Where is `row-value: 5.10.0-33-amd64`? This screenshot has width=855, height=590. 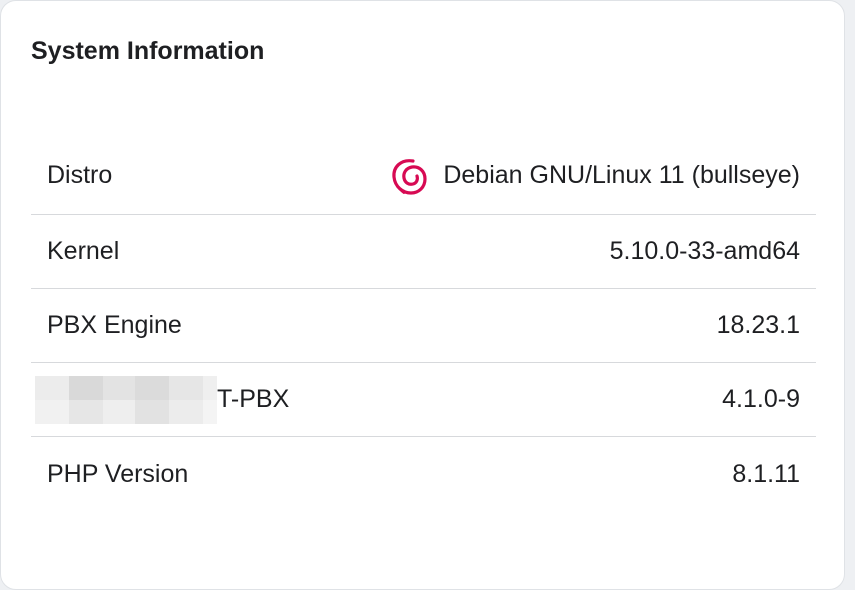
row-value: 5.10.0-33-amd64 is located at coordinates (704, 251).